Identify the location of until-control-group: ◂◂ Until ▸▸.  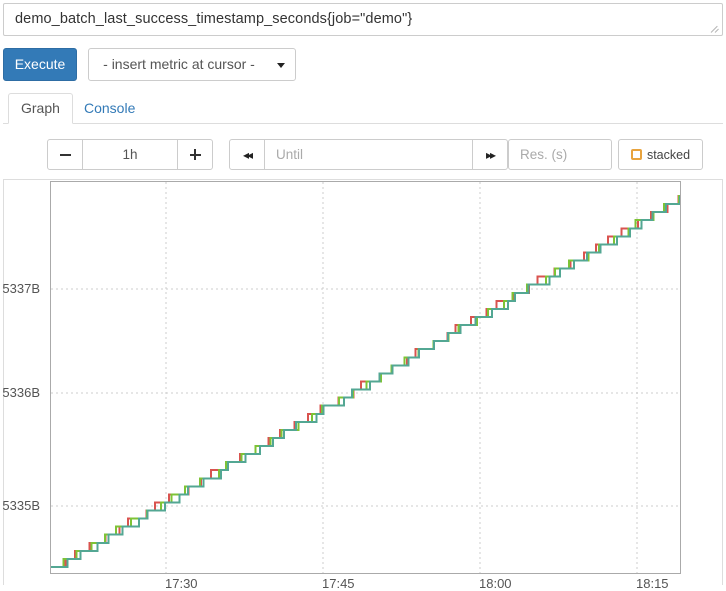
(368, 154).